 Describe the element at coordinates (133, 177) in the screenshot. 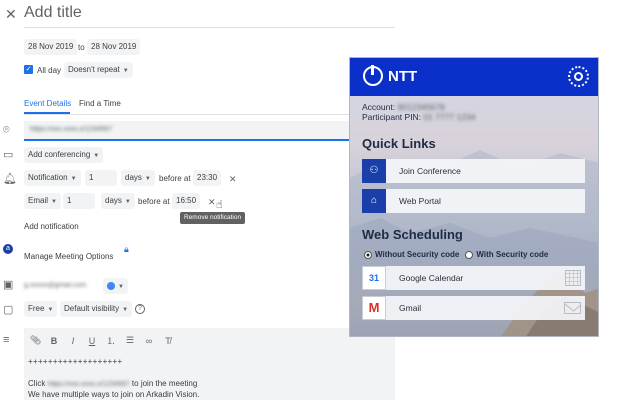

I see `notification-unit-label: days` at that location.